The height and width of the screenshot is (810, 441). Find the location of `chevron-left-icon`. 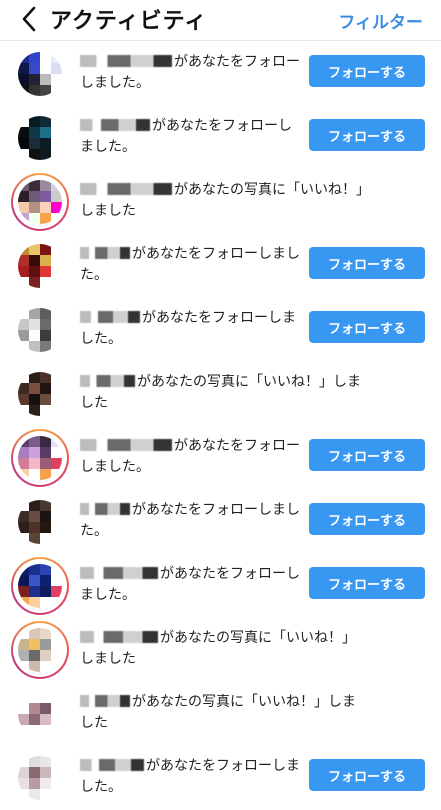

chevron-left-icon is located at coordinates (29, 19).